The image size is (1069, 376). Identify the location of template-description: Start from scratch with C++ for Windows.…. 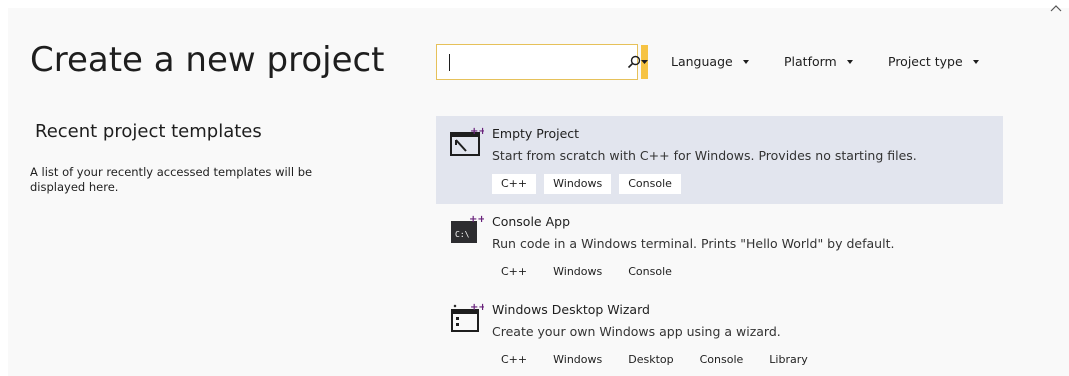
(704, 155).